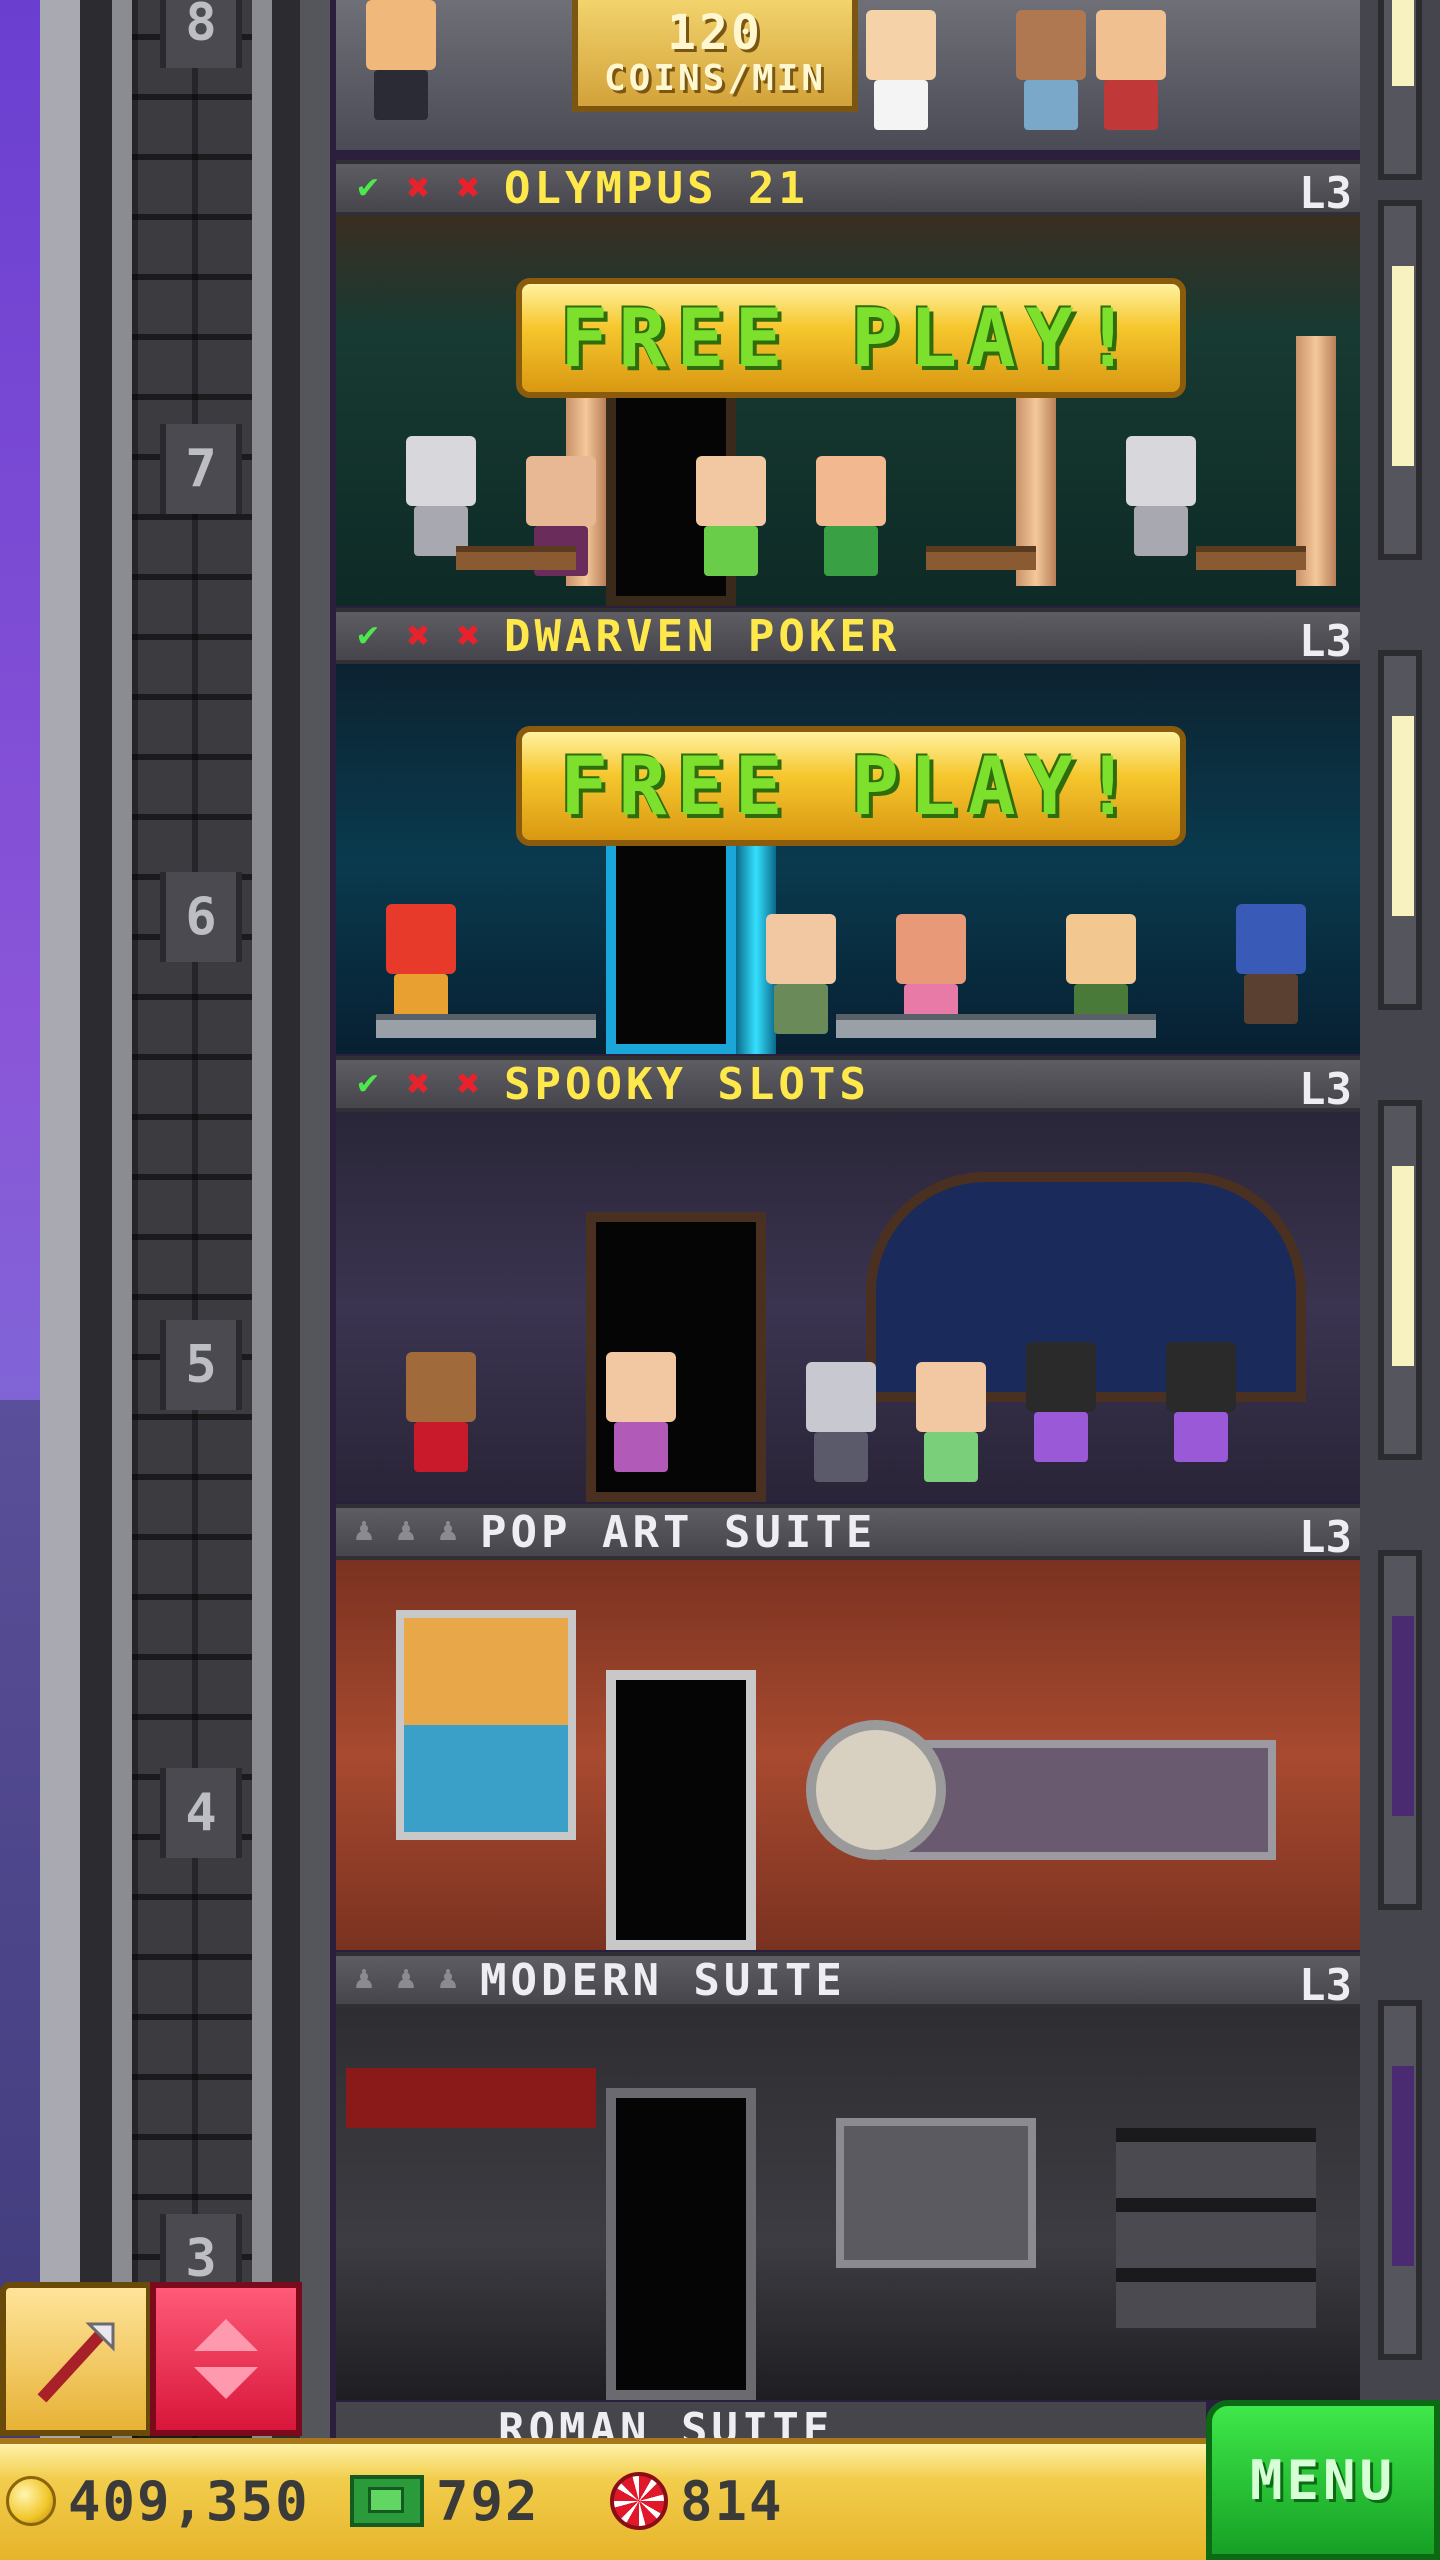 The height and width of the screenshot is (2560, 1440). I want to click on casino-chip-icon, so click(639, 2501).